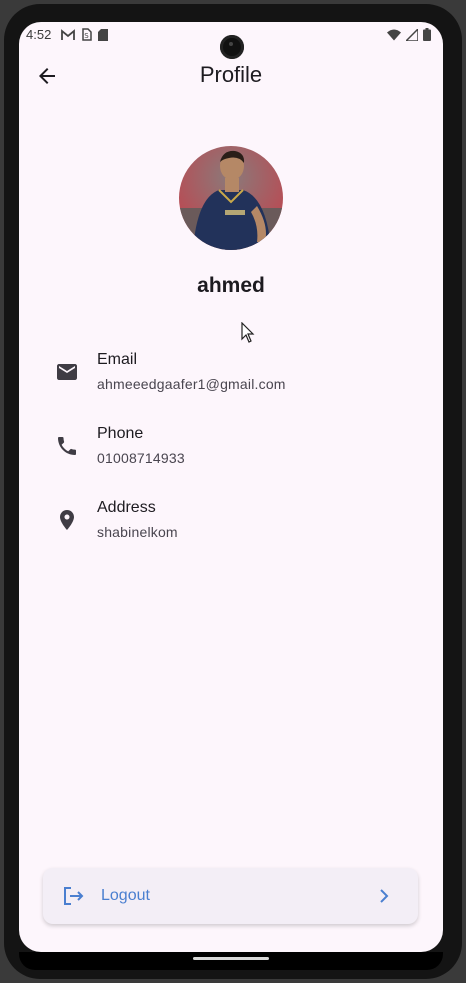 This screenshot has width=466, height=983. Describe the element at coordinates (245, 518) in the screenshot. I see `address-row: Address shabinelkom` at that location.